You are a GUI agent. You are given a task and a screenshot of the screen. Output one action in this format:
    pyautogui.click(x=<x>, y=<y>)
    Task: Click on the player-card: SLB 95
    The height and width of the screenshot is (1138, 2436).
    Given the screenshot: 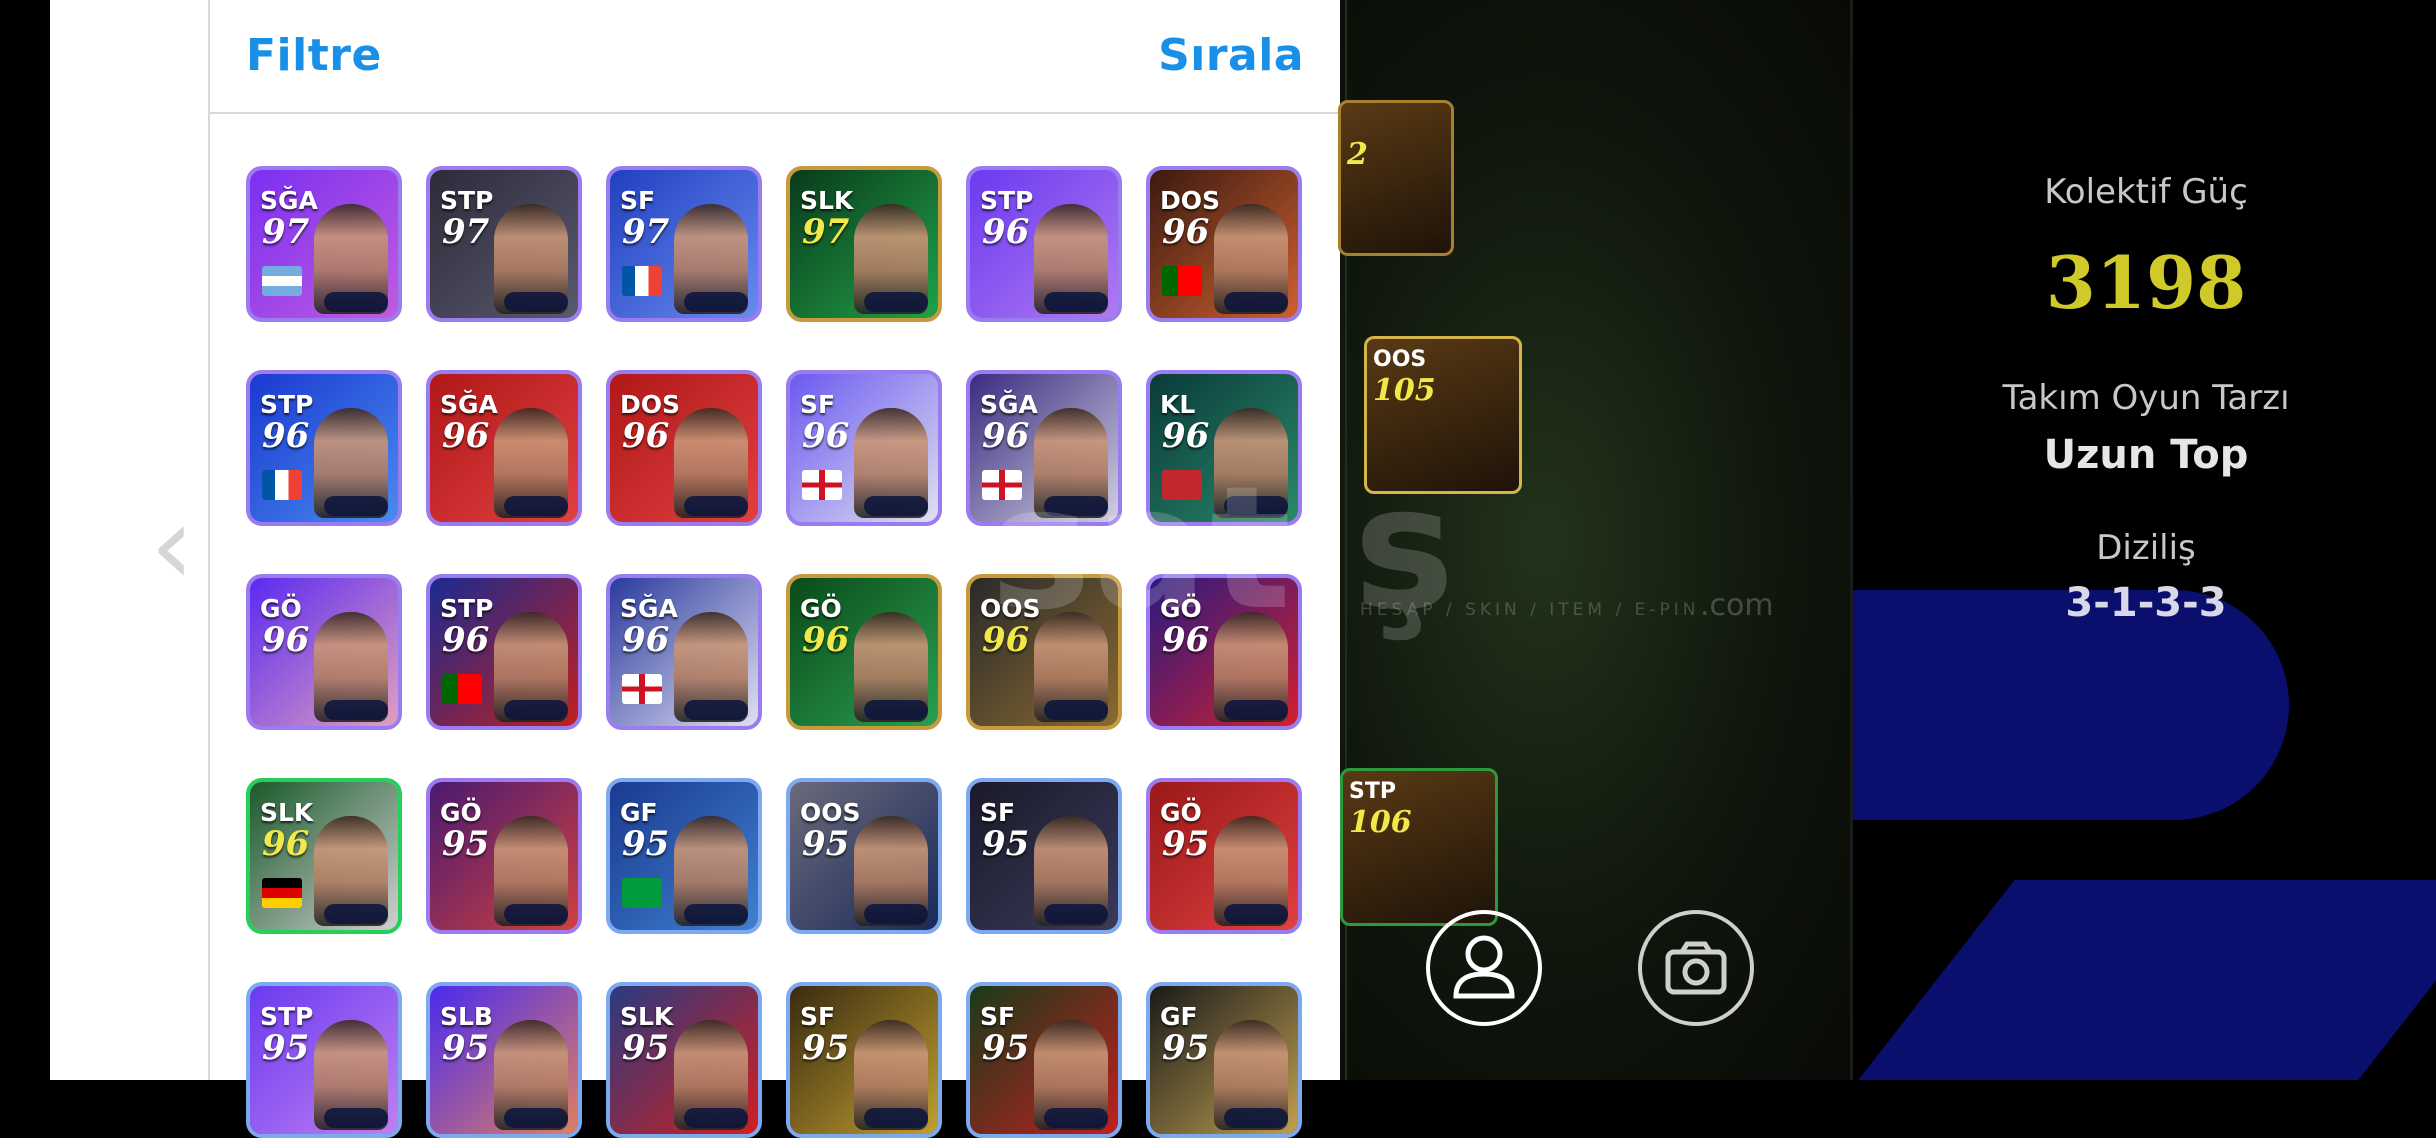 What is the action you would take?
    pyautogui.click(x=504, y=1060)
    